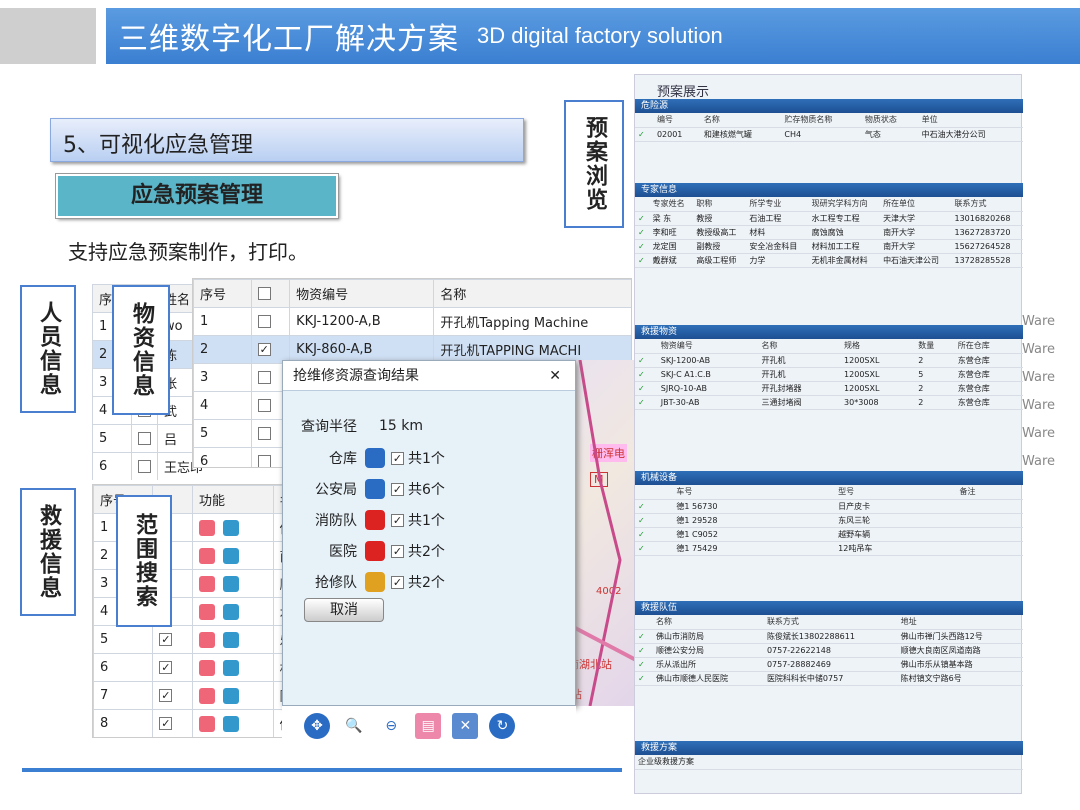 The width and height of the screenshot is (1080, 810). Describe the element at coordinates (708, 388) in the screenshot. I see `plan-cell: SJRQ-10-AB` at that location.